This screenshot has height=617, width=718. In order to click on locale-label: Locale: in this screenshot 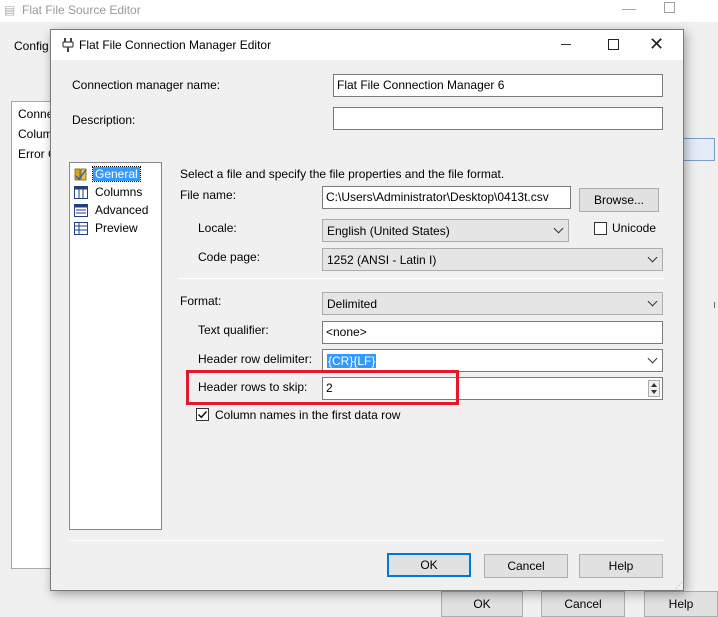, I will do `click(217, 228)`.